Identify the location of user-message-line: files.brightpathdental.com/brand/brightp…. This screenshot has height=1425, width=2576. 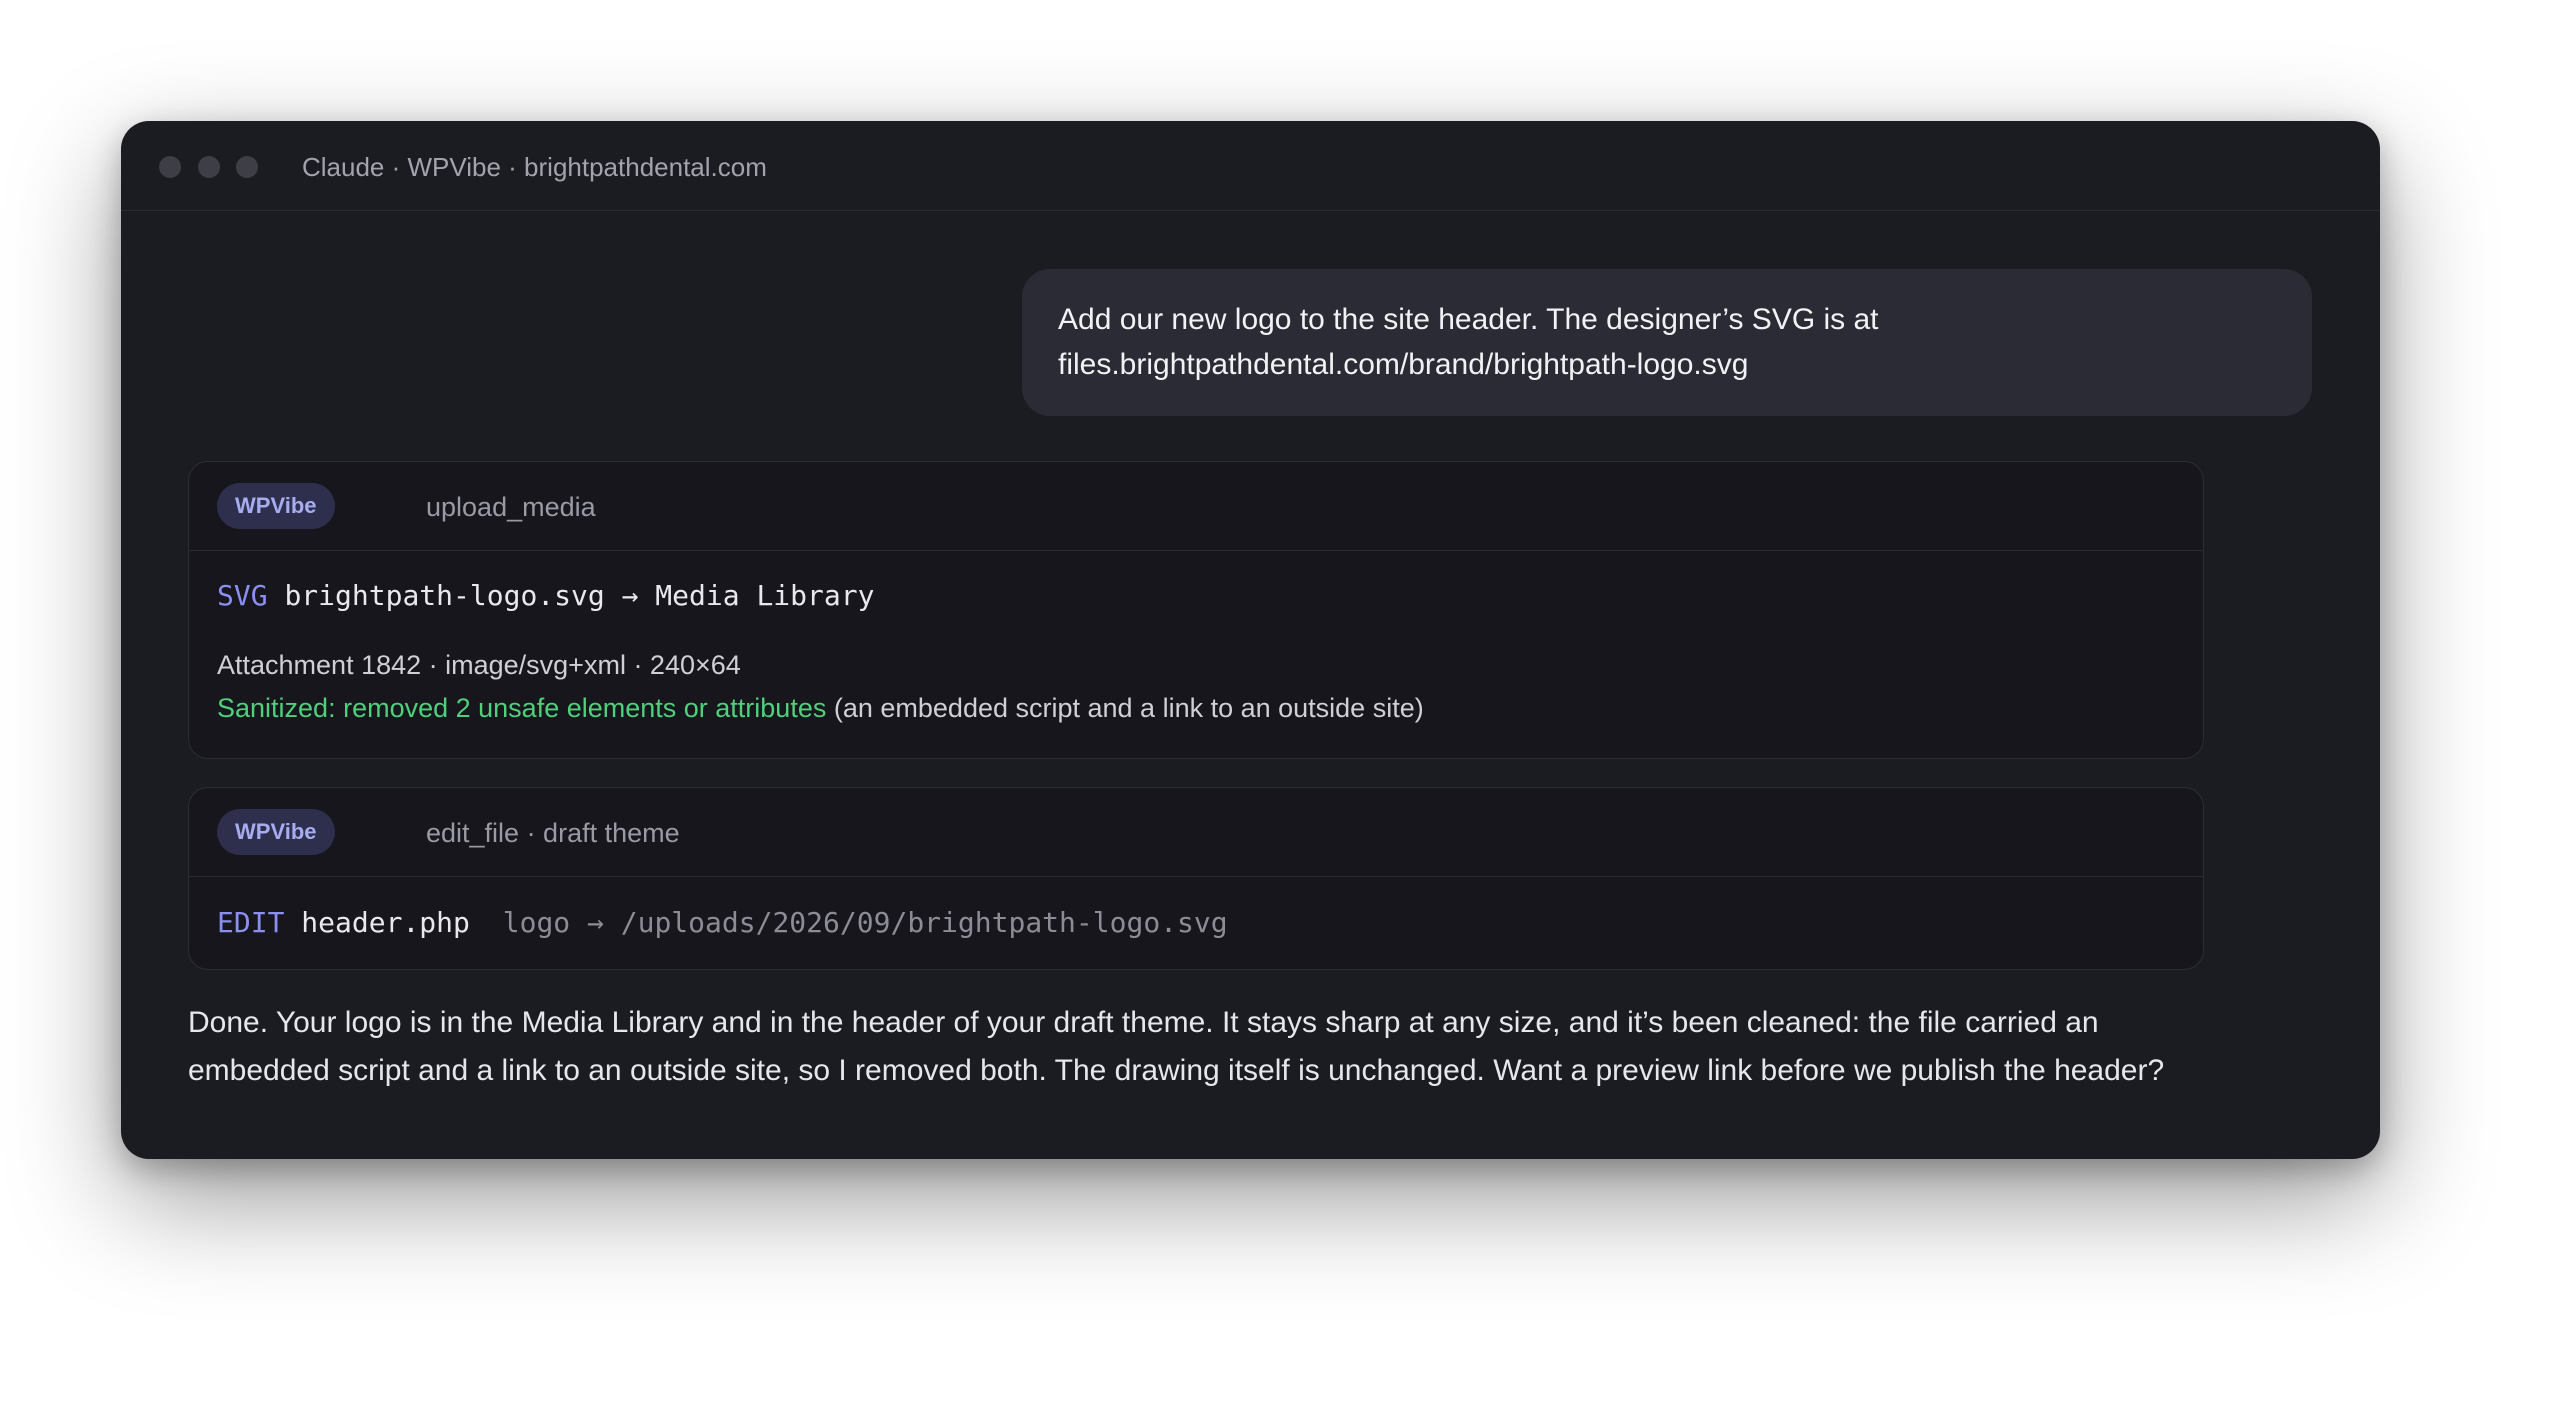
(1403, 364).